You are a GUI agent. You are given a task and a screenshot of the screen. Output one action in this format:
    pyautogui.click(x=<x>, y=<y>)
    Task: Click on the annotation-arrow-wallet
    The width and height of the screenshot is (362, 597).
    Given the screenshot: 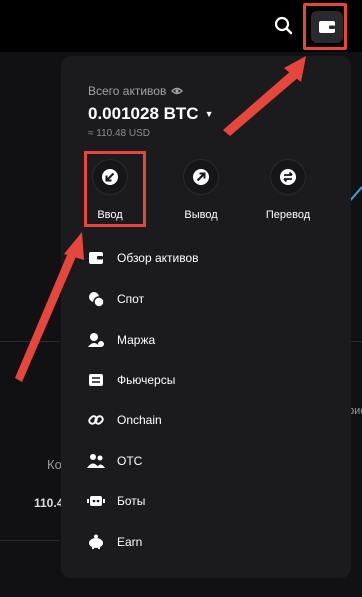 What is the action you would take?
    pyautogui.click(x=261, y=103)
    